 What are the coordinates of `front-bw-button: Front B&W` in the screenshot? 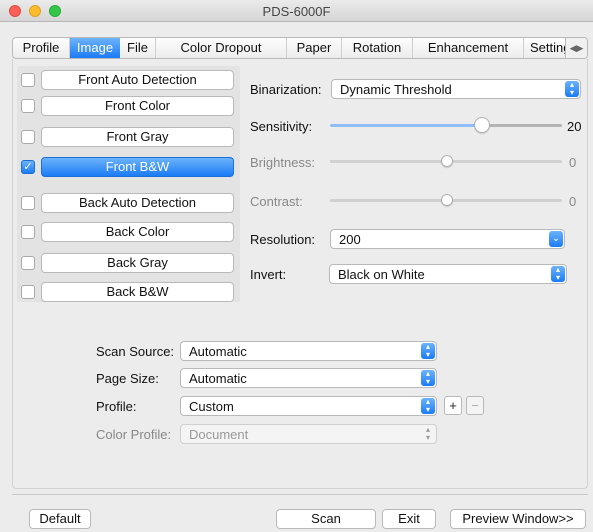 It's located at (137, 167).